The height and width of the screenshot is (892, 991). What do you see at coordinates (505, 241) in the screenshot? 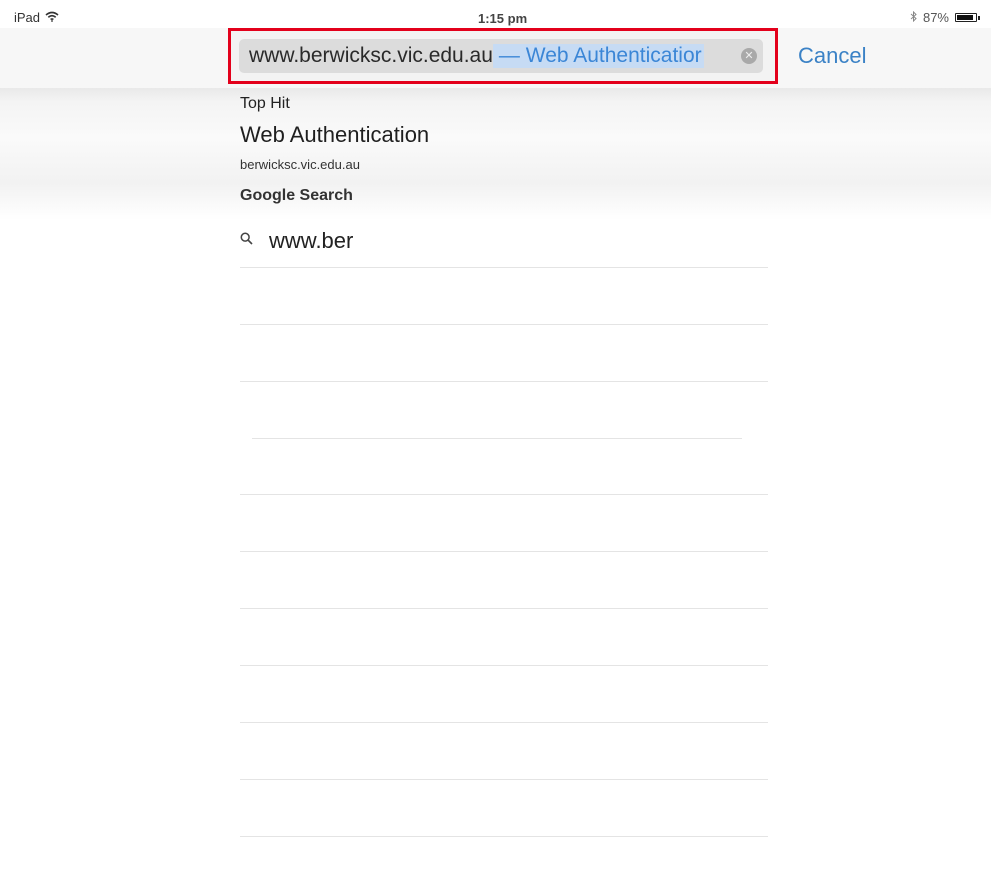
I see `google-search-suggestion: www.ber` at bounding box center [505, 241].